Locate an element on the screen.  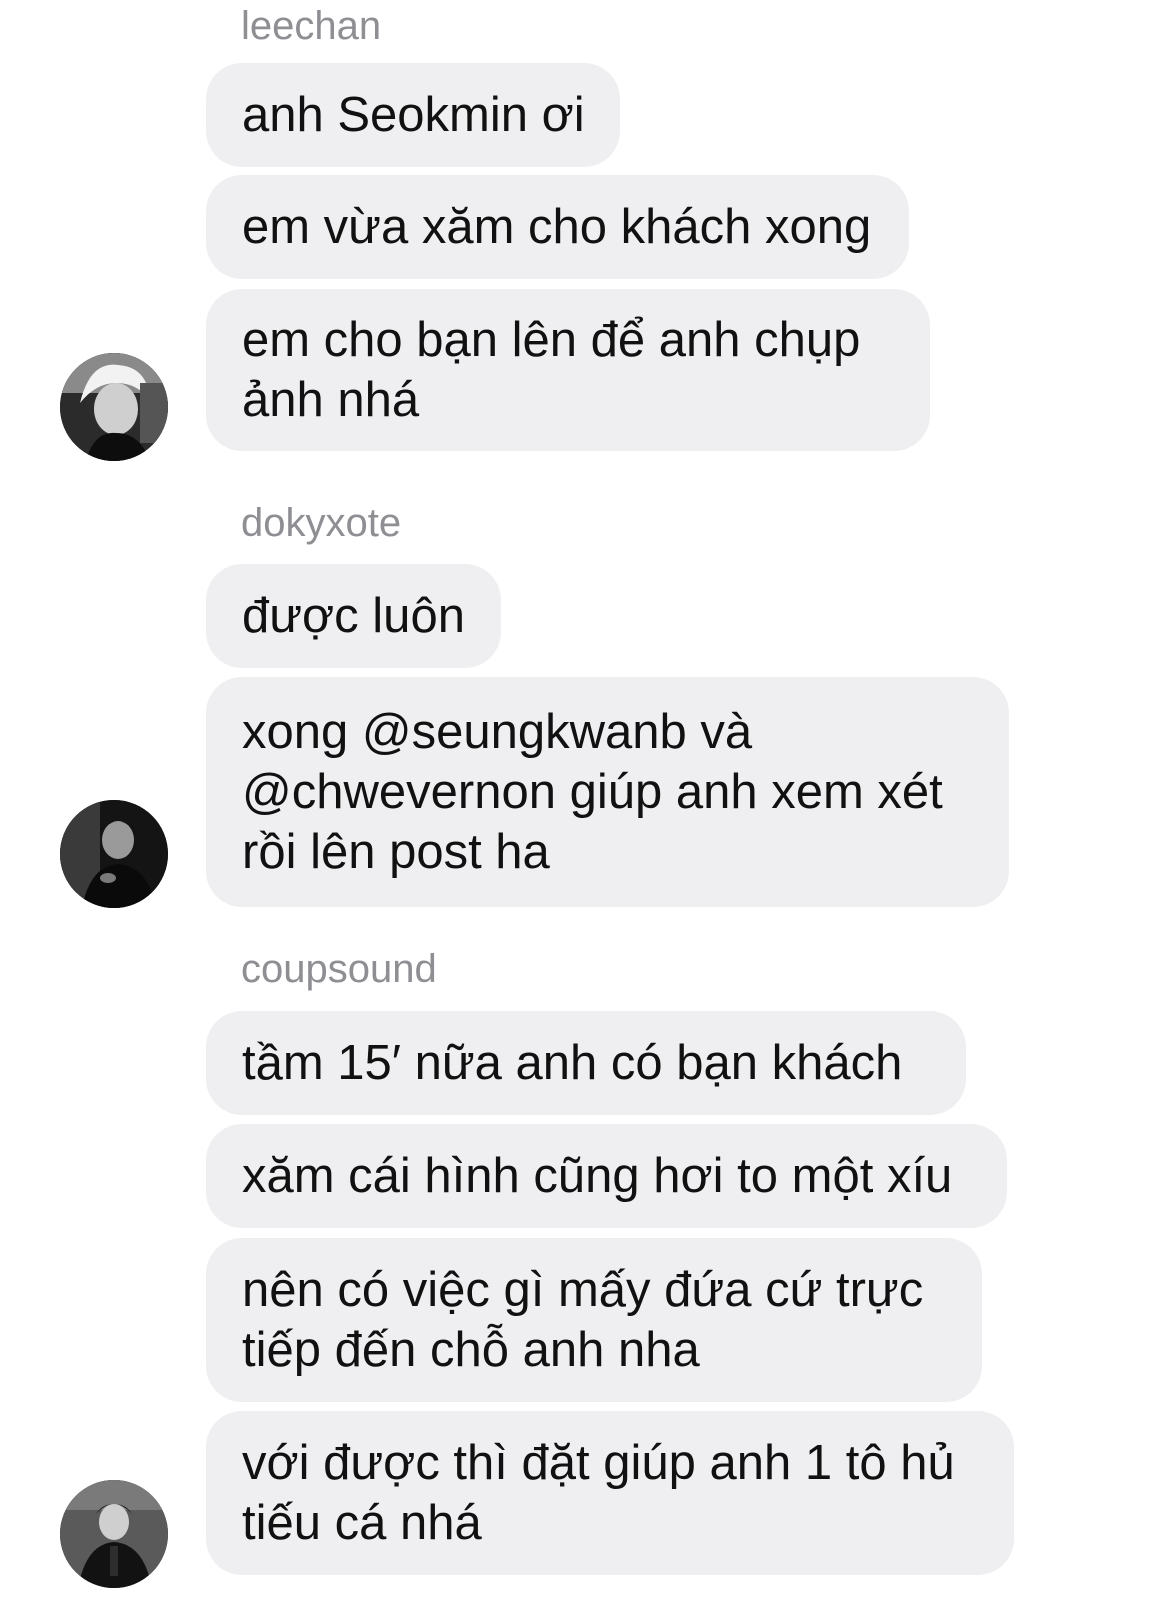
message-bubble: em vừa xăm cho khách xong is located at coordinates (557, 227).